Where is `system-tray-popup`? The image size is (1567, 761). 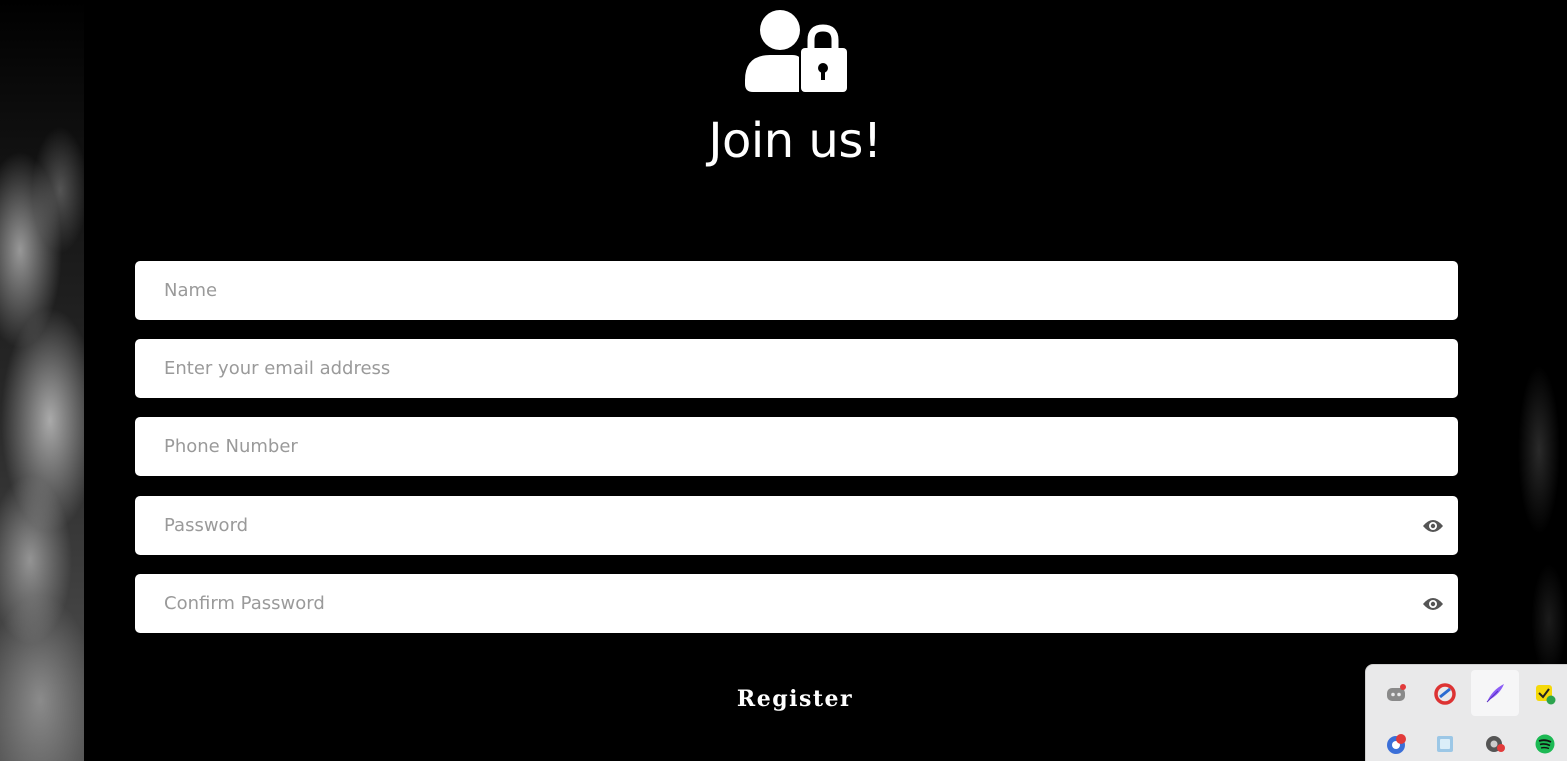 system-tray-popup is located at coordinates (1466, 712).